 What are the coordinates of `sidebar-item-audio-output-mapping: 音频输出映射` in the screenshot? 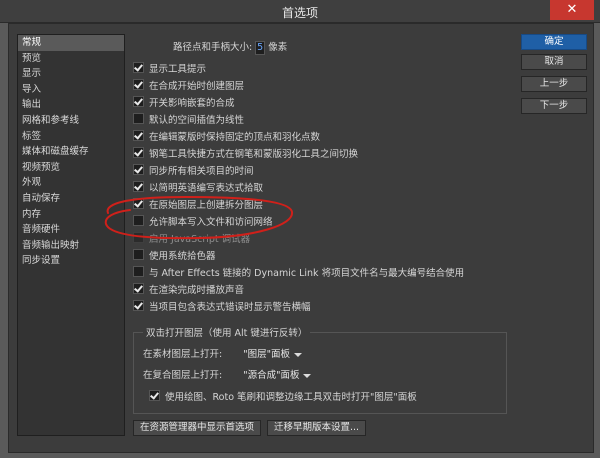 It's located at (71, 246).